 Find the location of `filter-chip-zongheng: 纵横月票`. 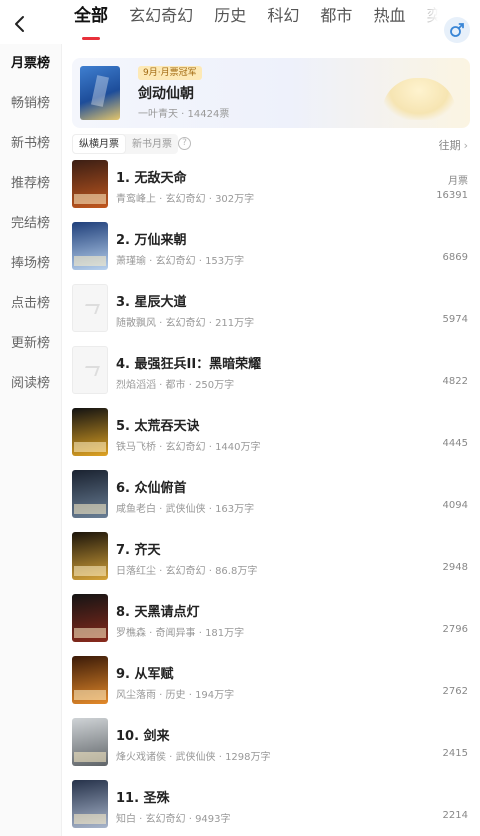

filter-chip-zongheng: 纵横月票 is located at coordinates (99, 144).